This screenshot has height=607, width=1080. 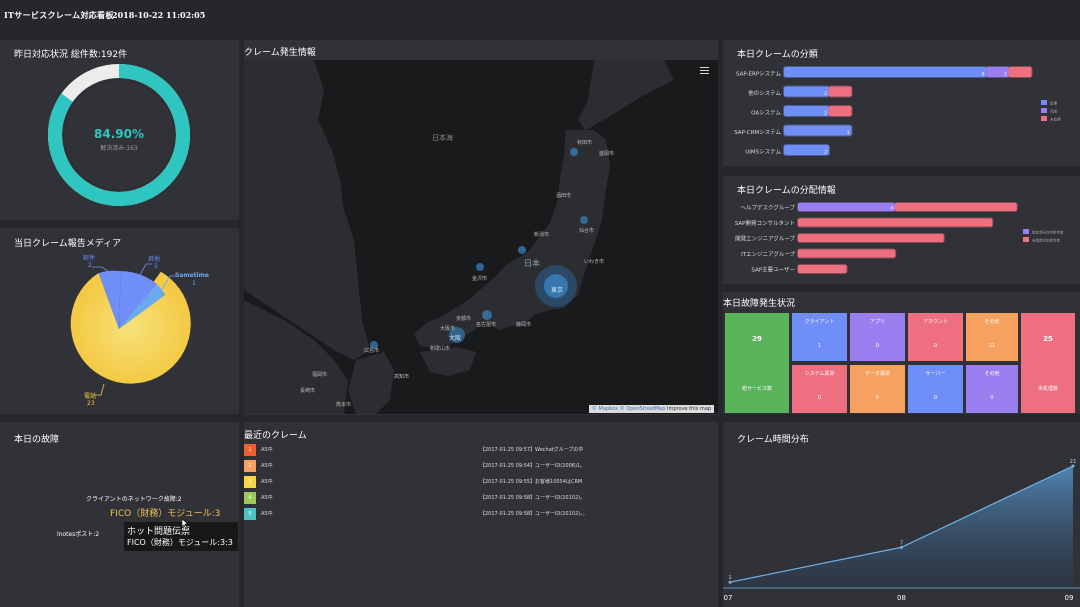 I want to click on fault-tile-label: システム異常, so click(x=819, y=374).